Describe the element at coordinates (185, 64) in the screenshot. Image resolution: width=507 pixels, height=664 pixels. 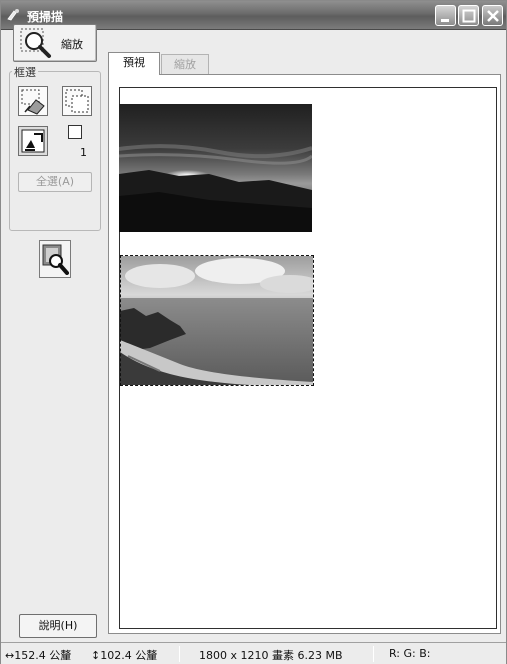
I see `tab-zoom: 縮放` at that location.